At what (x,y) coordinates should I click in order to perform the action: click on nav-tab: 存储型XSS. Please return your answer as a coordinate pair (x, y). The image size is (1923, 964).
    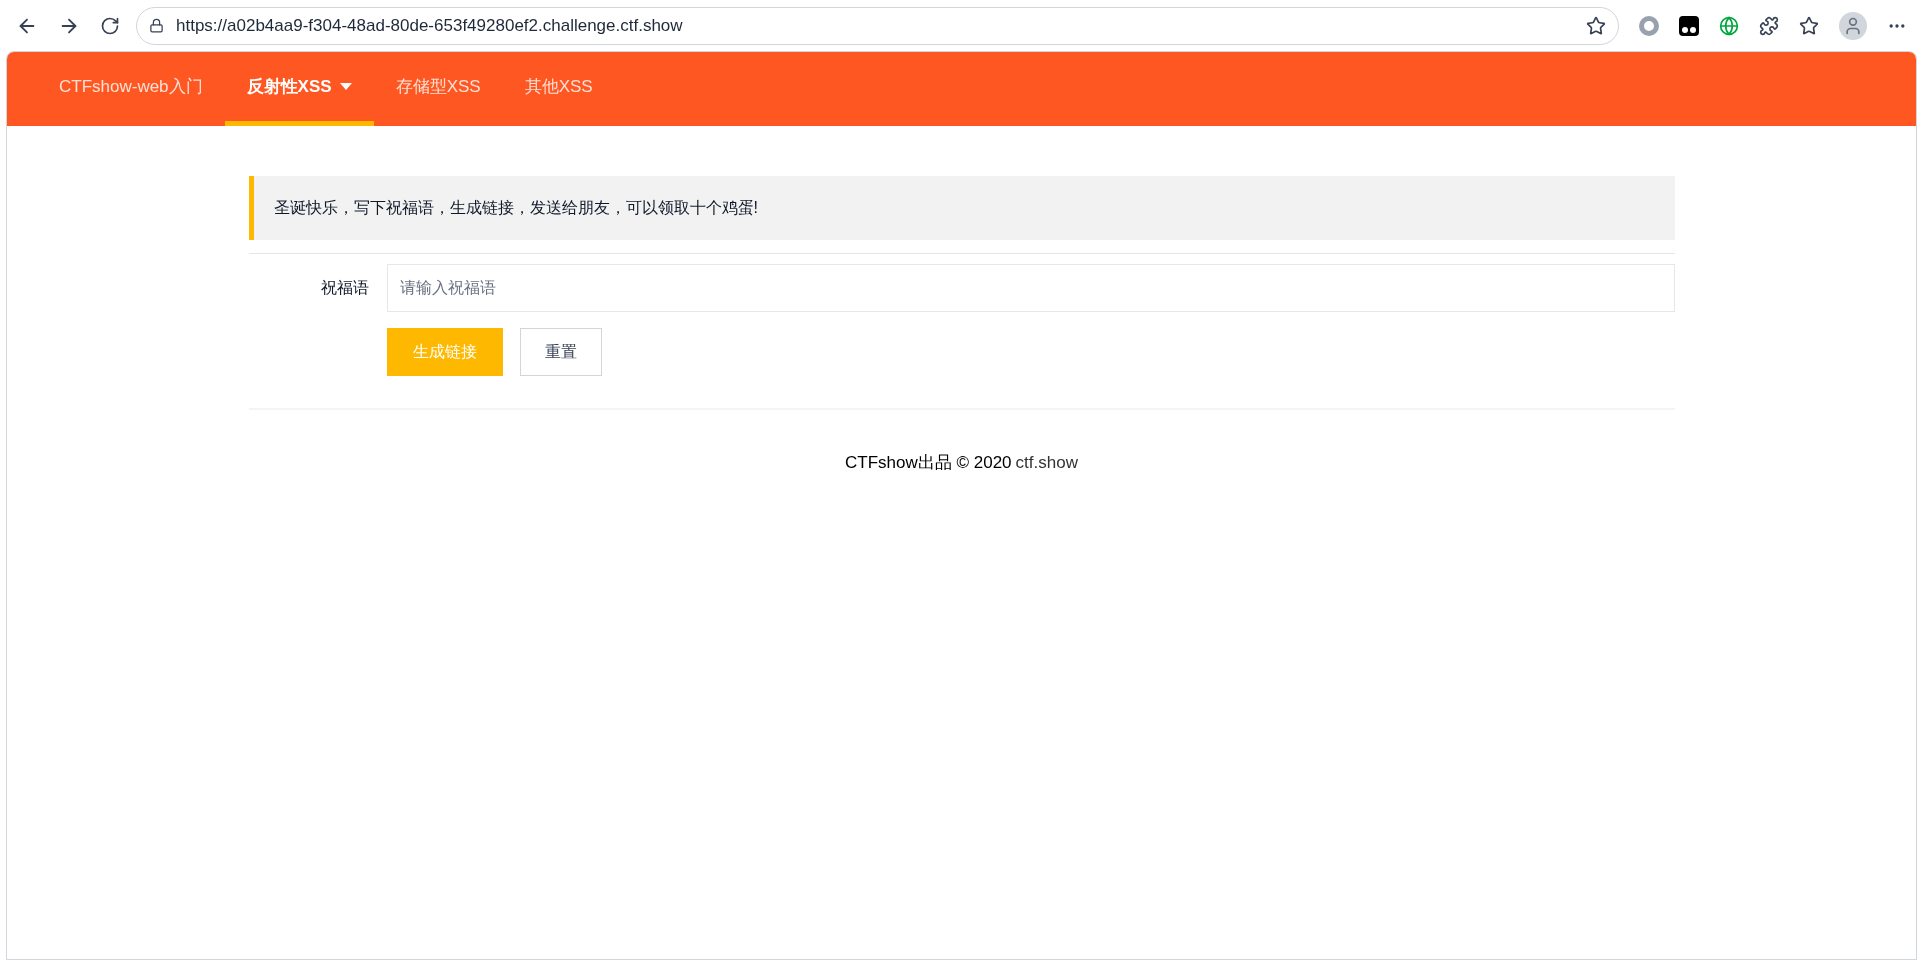
    Looking at the image, I should click on (438, 89).